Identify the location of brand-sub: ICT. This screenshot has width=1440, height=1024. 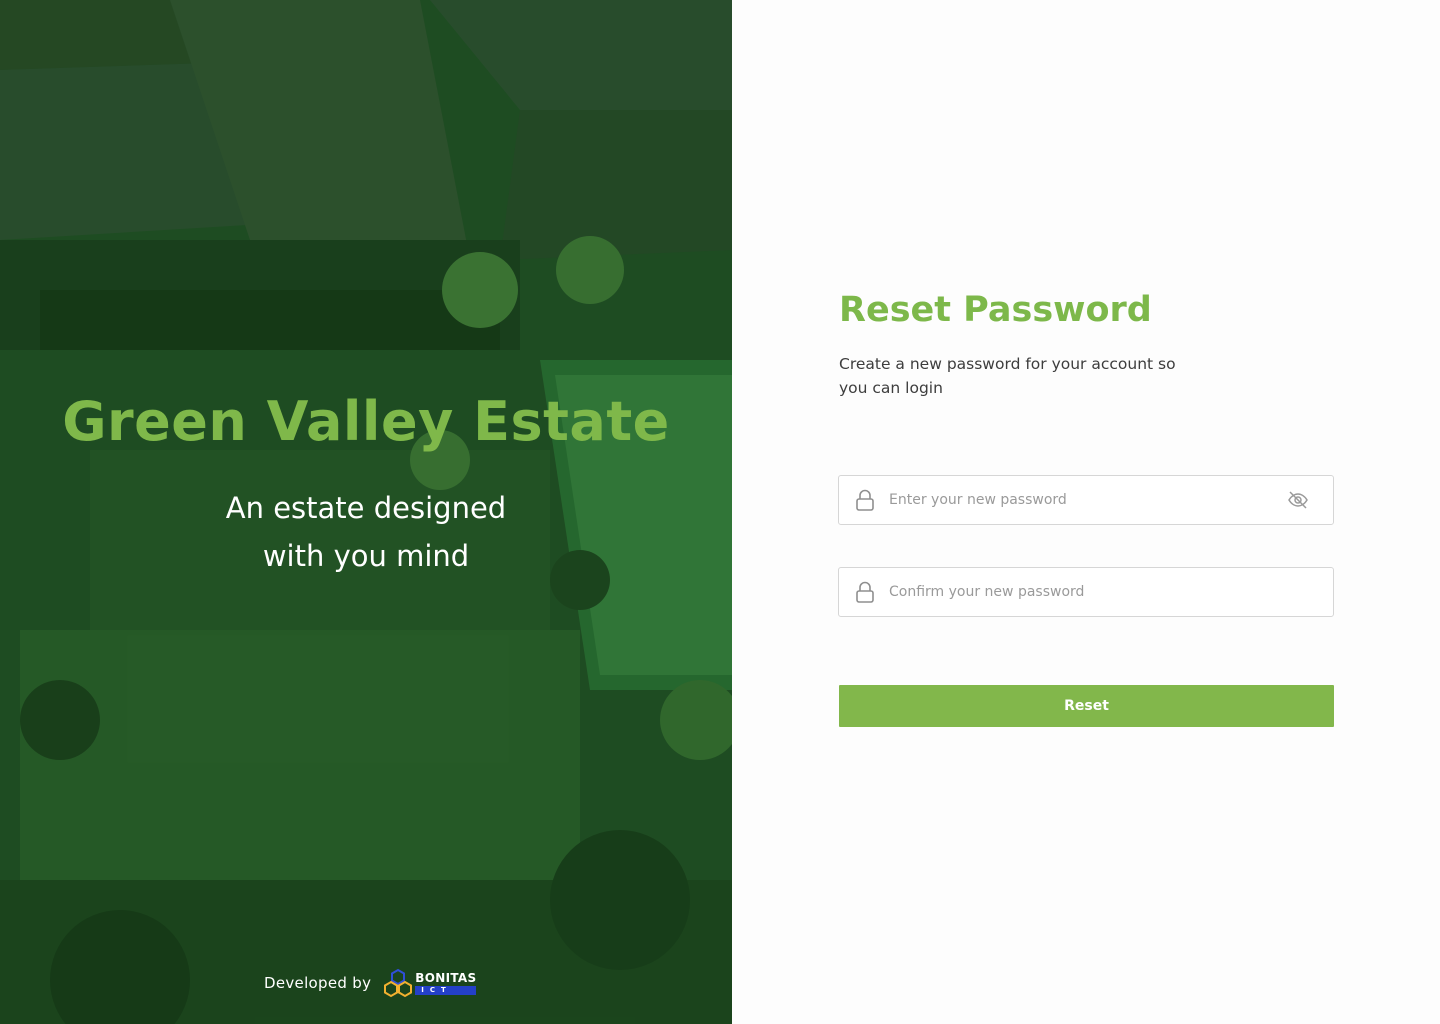
(446, 990).